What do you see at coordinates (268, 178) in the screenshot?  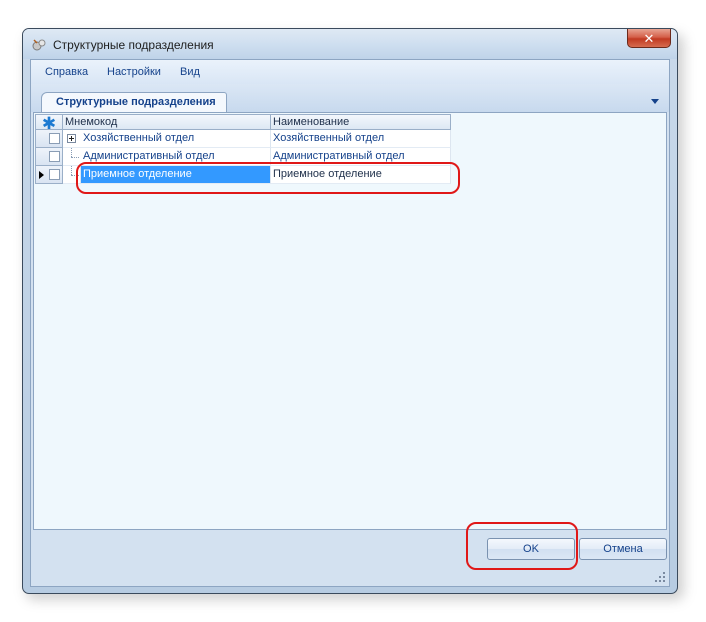 I see `highlight-selected-row` at bounding box center [268, 178].